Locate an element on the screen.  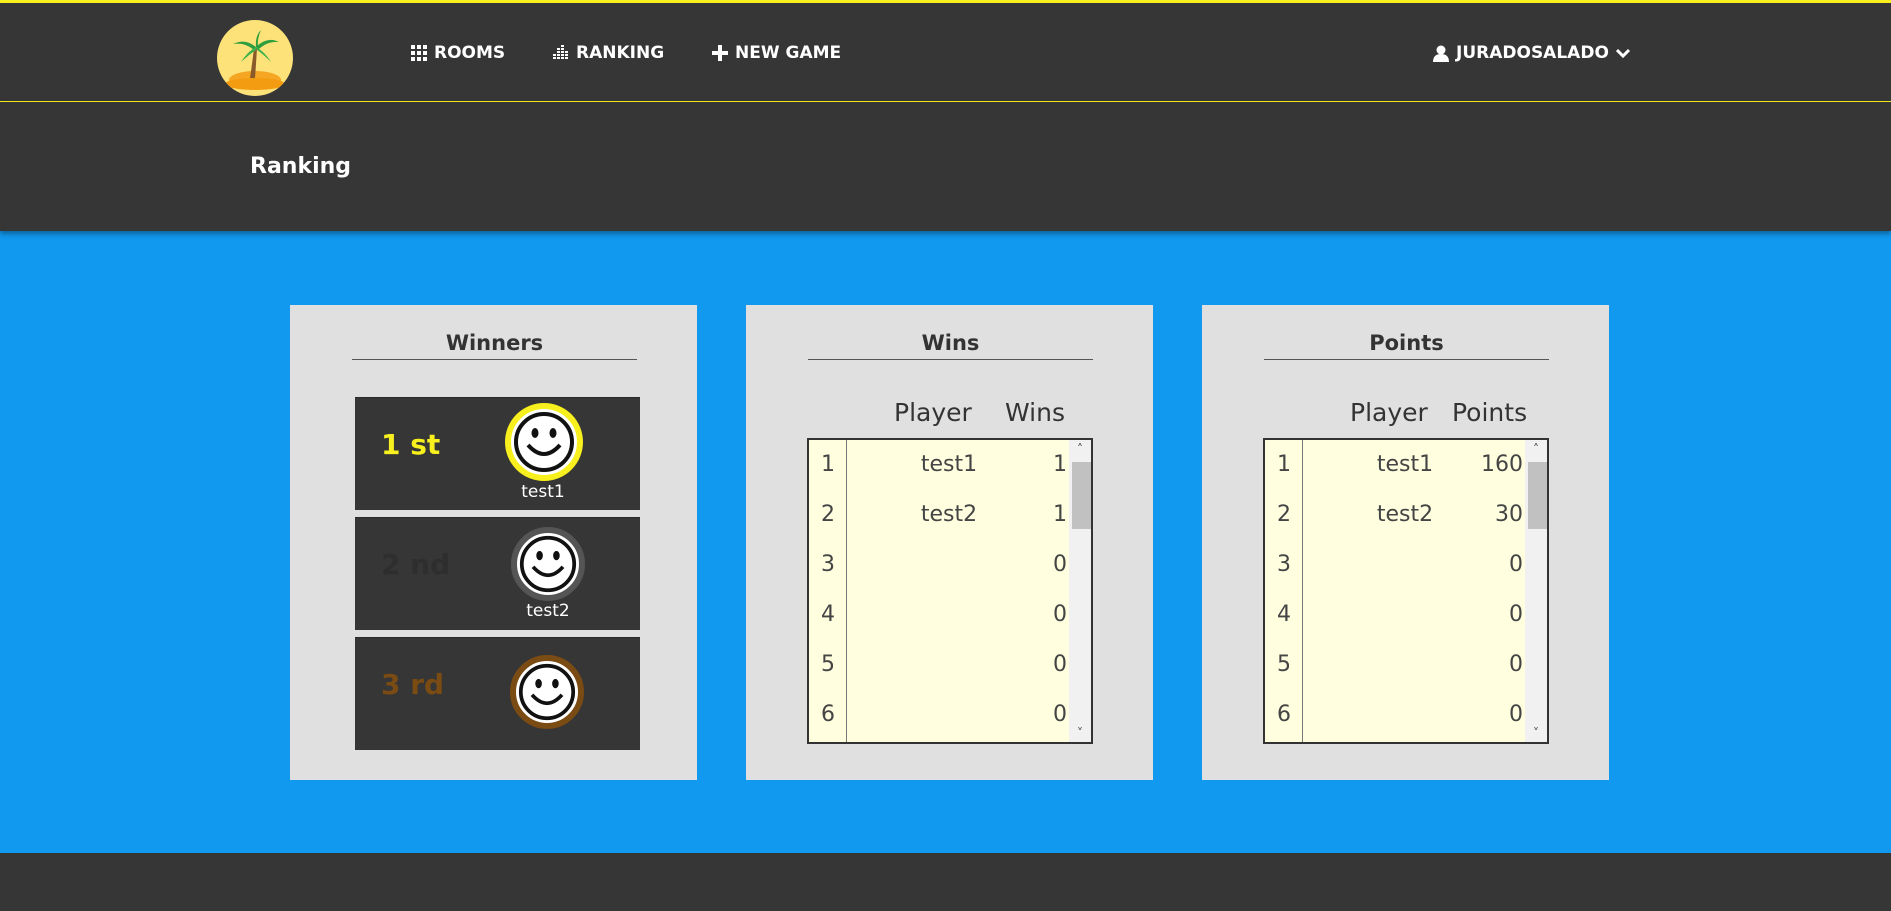
plus-icon is located at coordinates (720, 53).